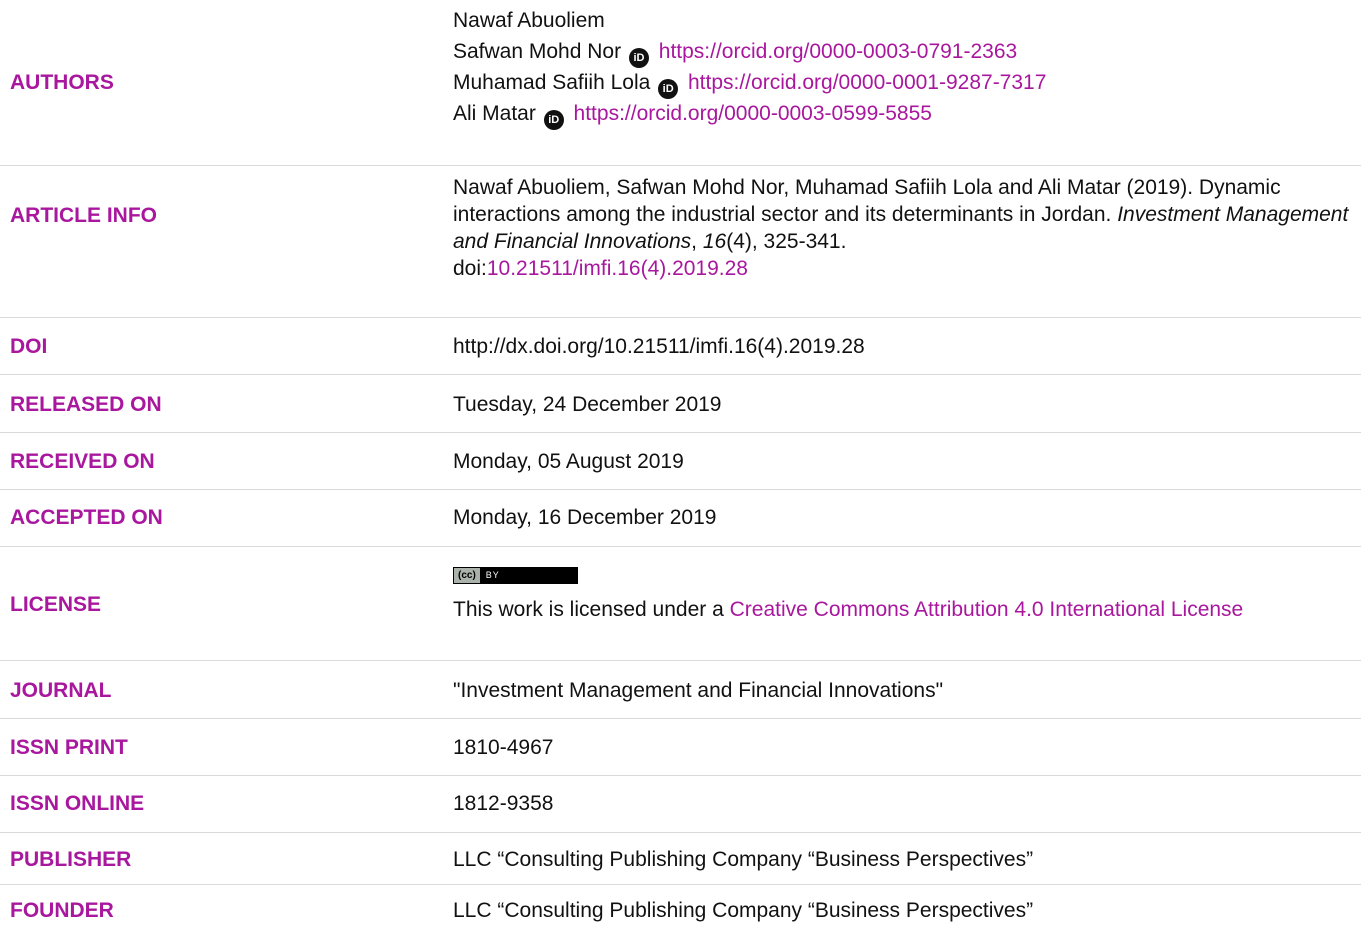 The height and width of the screenshot is (936, 1361). What do you see at coordinates (617, 268) in the screenshot?
I see `citation-doi-link: 10.21511/imfi.16(4).2019.28` at bounding box center [617, 268].